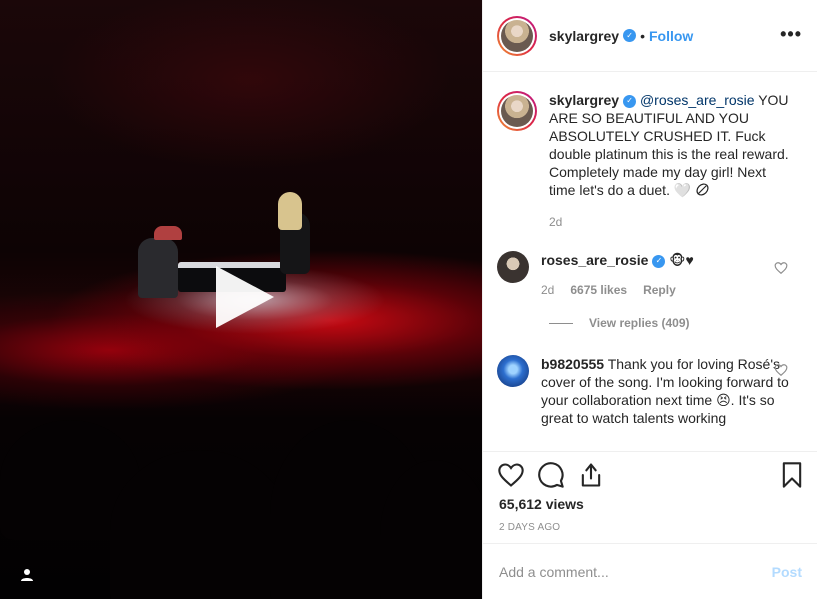 This screenshot has width=817, height=599. I want to click on bookmark-icon, so click(792, 475).